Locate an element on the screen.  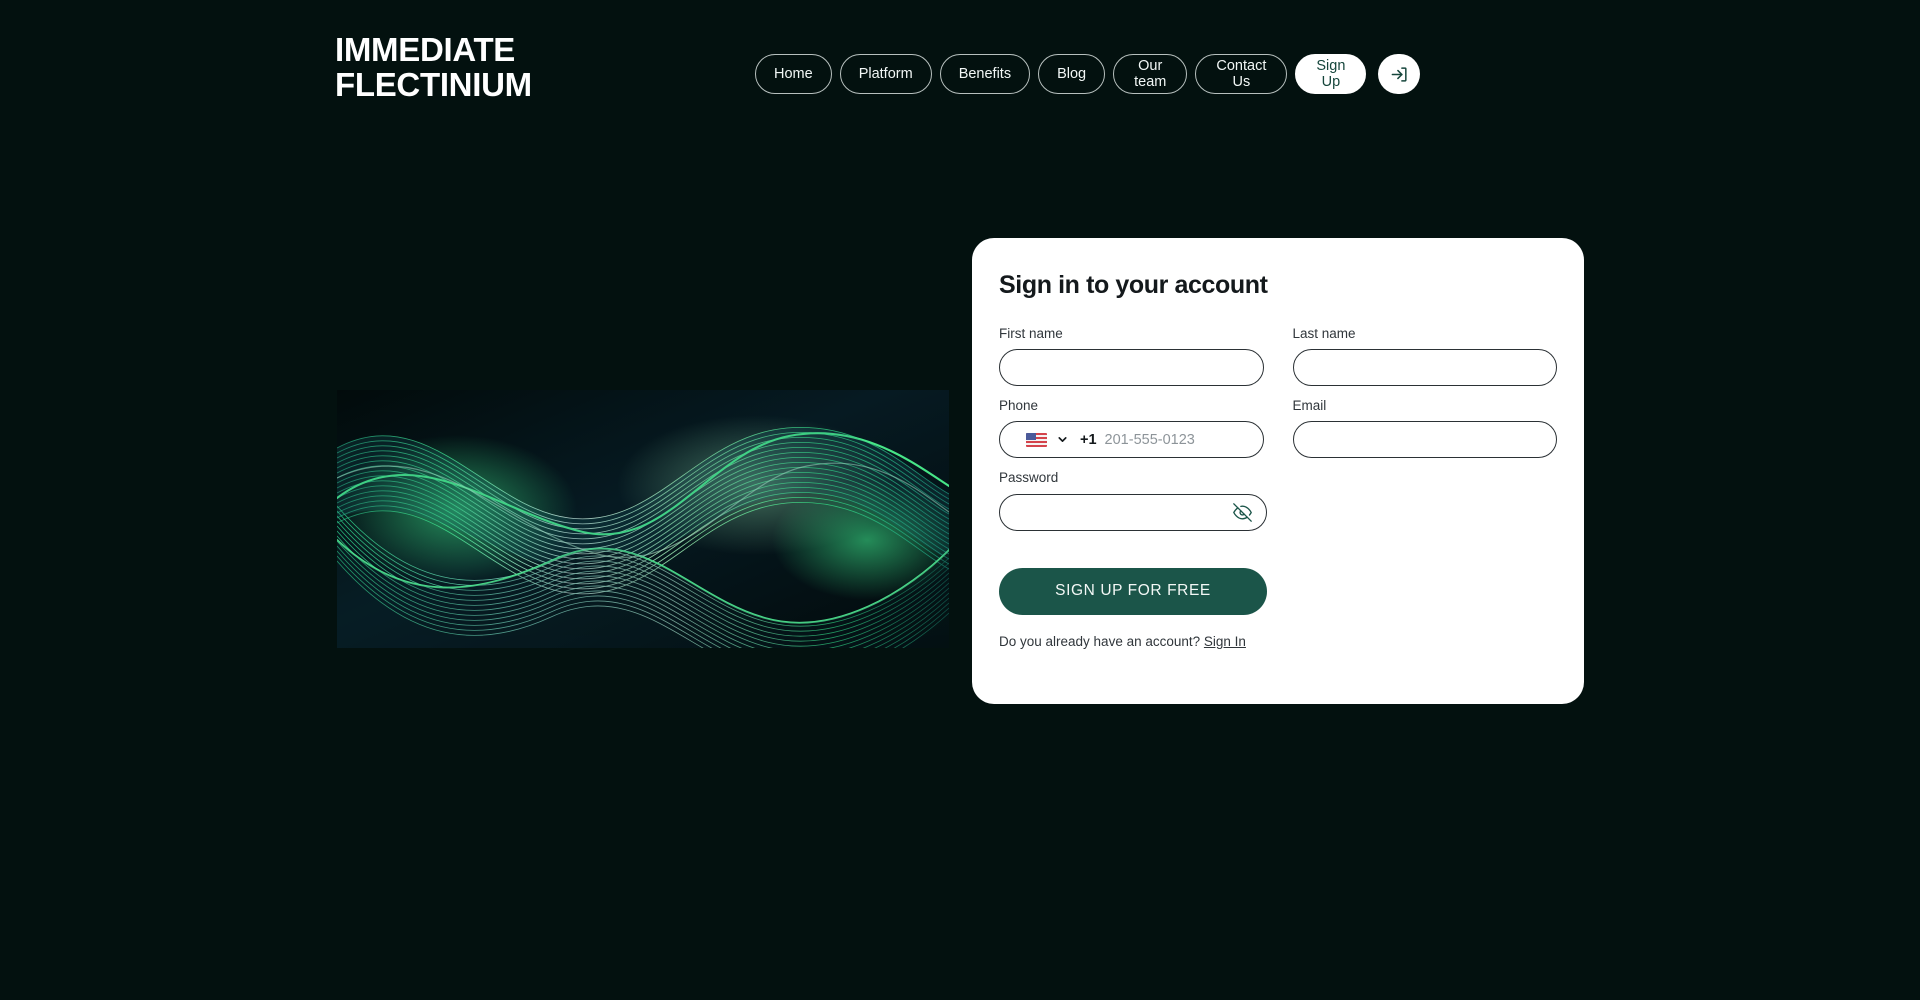
existing-account-text: Do you already have an account? Sign In is located at coordinates (1278, 641).